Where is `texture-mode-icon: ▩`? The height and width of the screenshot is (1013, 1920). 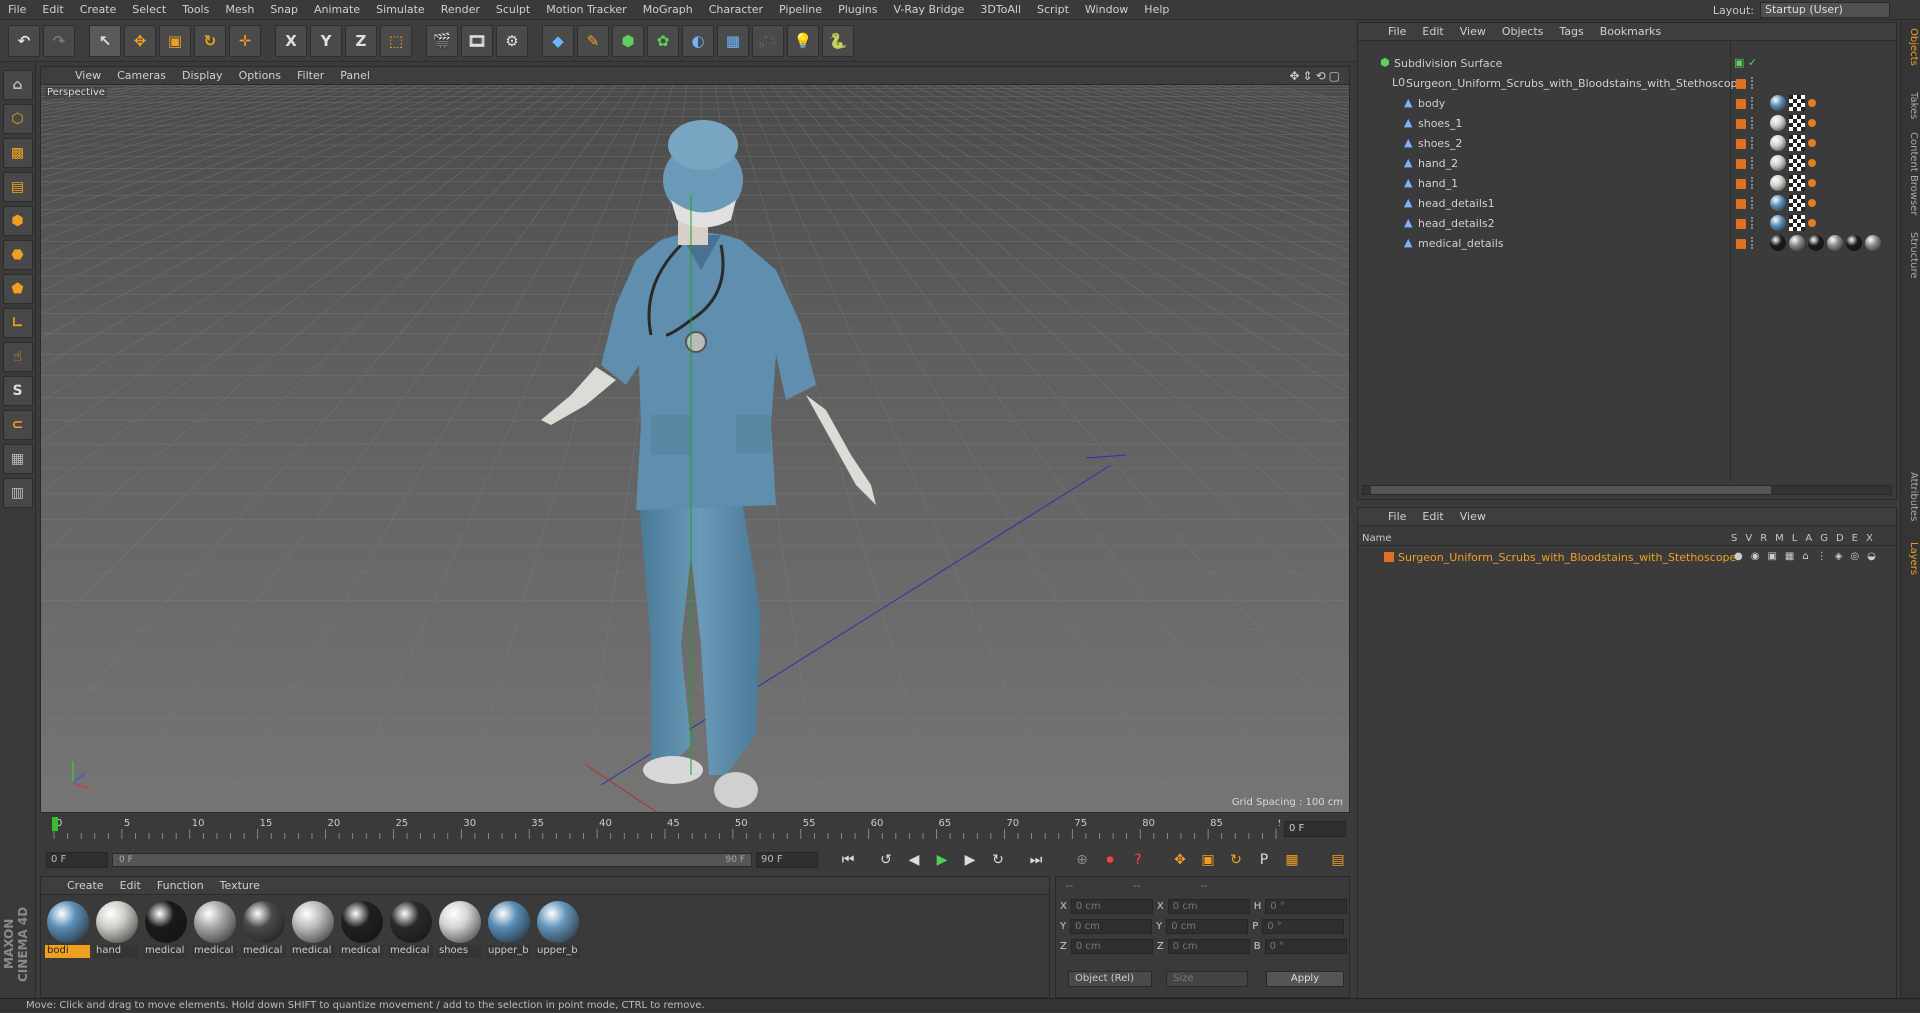
texture-mode-icon: ▩ is located at coordinates (17, 153).